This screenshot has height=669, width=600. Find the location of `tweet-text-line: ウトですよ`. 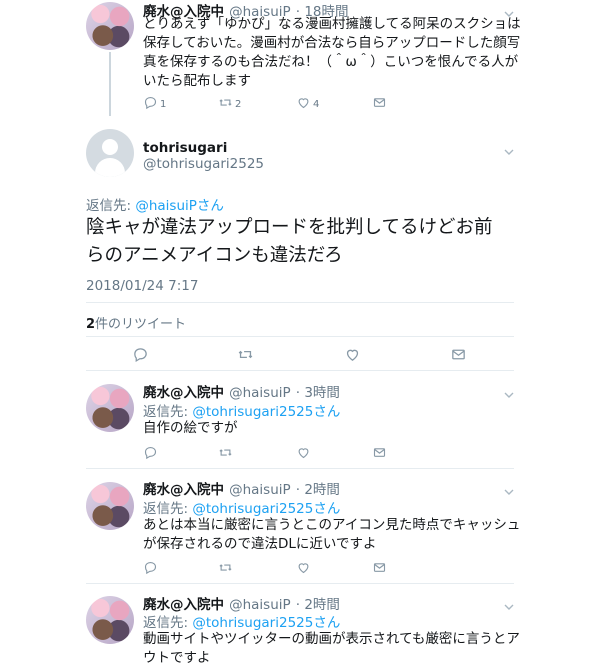

tweet-text-line: ウトですよ is located at coordinates (177, 658).